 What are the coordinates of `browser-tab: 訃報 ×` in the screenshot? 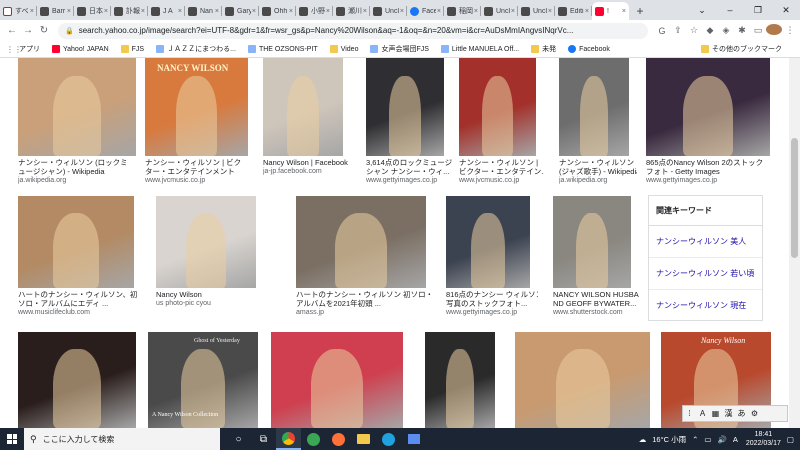 It's located at (129, 11).